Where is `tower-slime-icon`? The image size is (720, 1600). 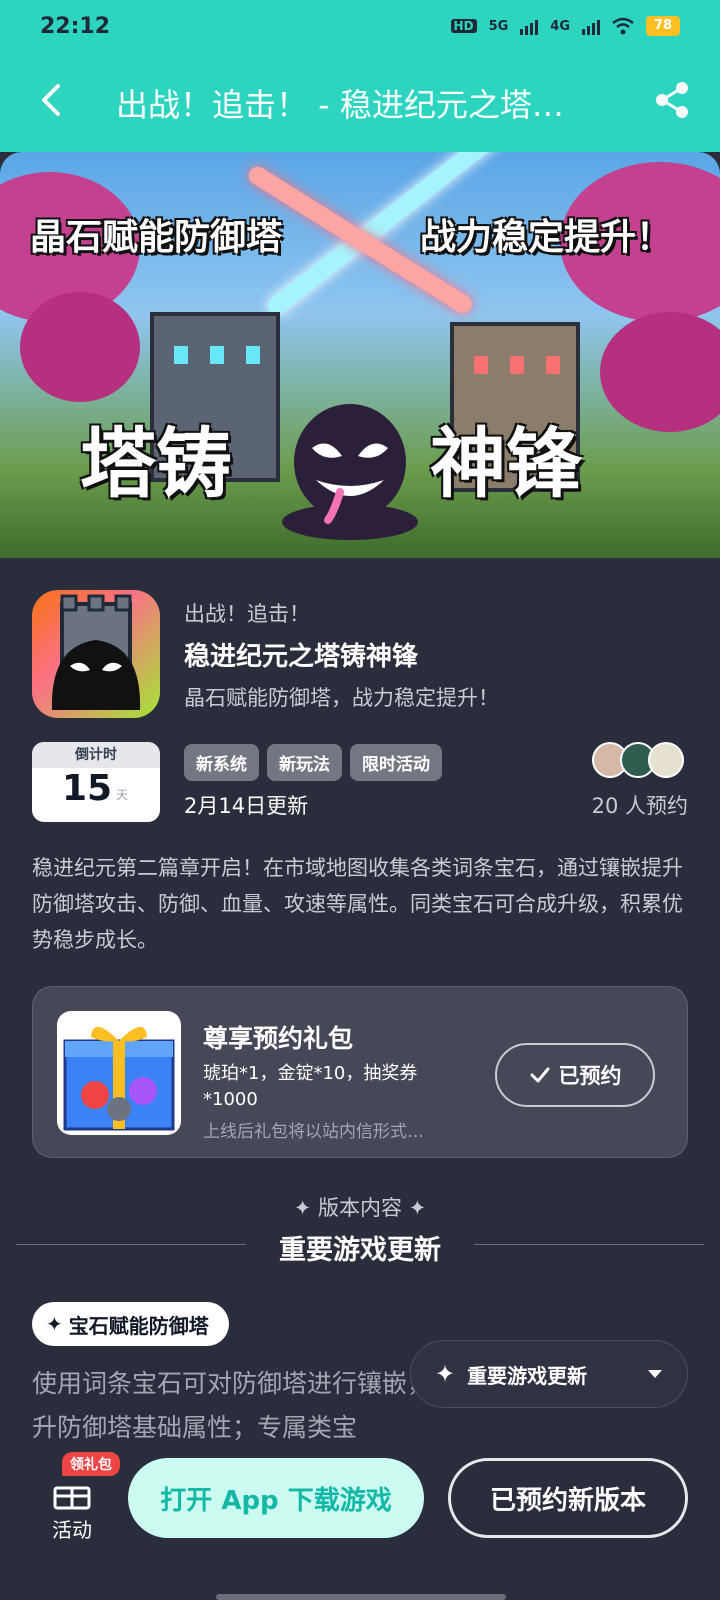
tower-slime-icon is located at coordinates (96, 652).